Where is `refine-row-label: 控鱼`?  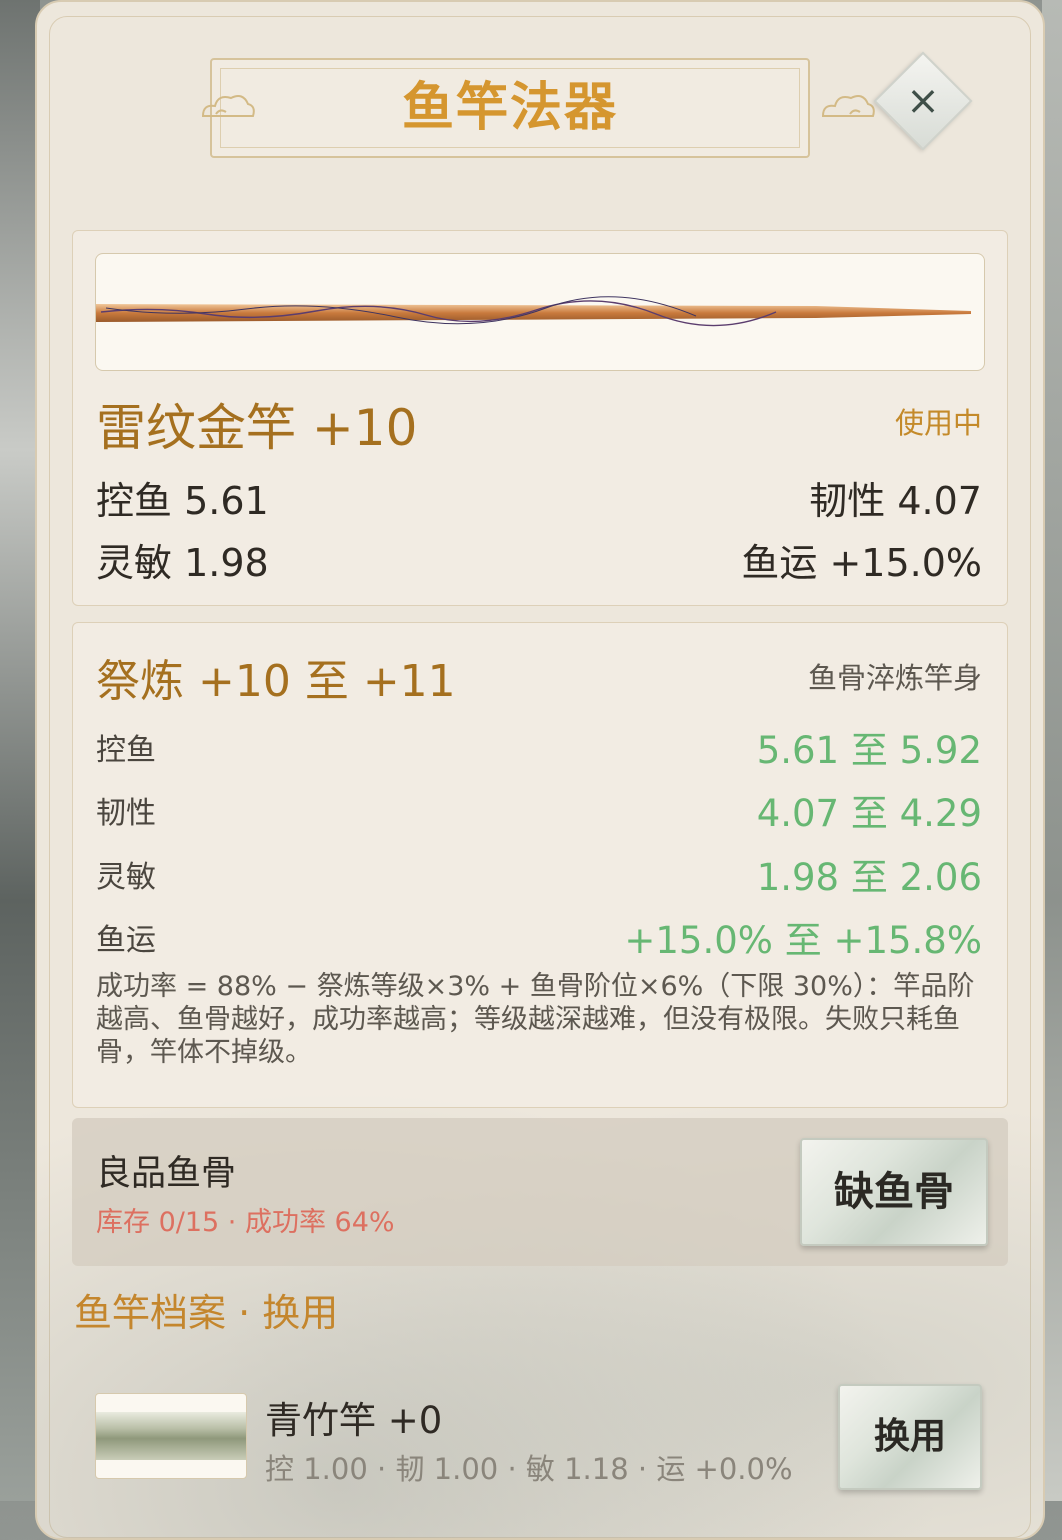
refine-row-label: 控鱼 is located at coordinates (126, 750).